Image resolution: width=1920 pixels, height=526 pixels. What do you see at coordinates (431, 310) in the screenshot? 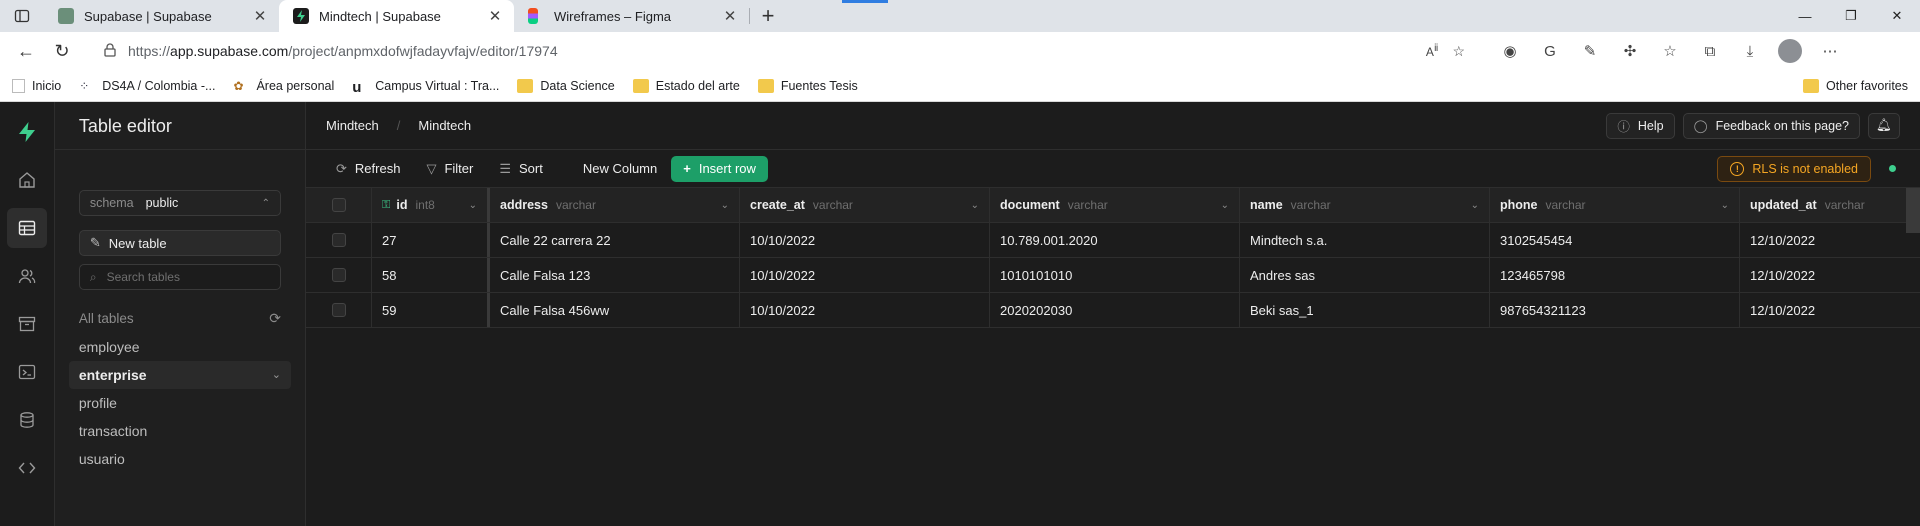
I see `table-cell: 59` at bounding box center [431, 310].